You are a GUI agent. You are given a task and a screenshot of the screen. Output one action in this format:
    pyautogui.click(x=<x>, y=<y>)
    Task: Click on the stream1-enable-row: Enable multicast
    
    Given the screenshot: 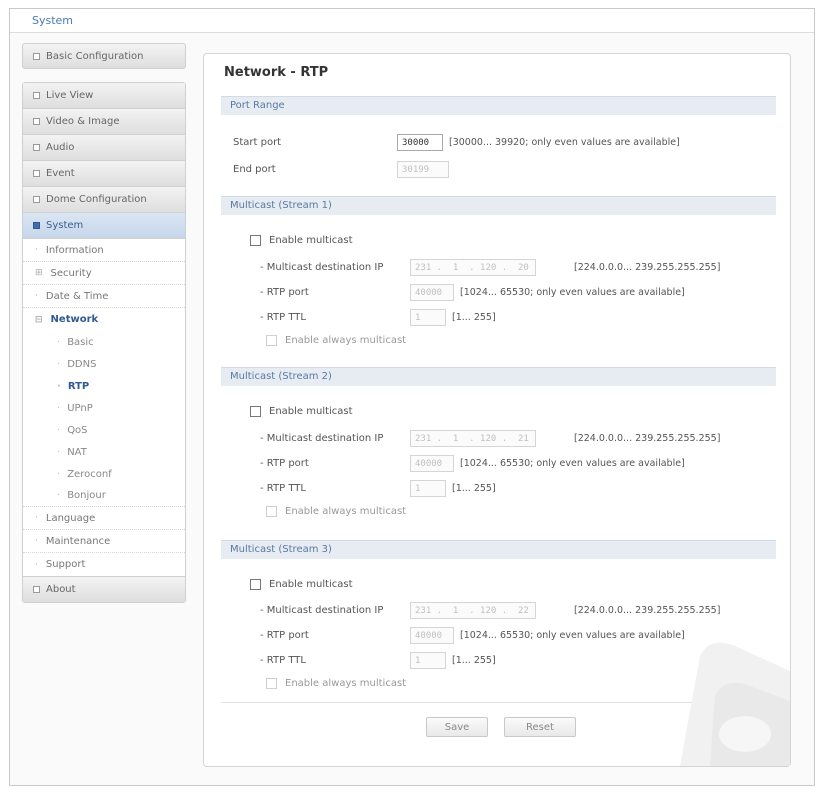 What is the action you would take?
    pyautogui.click(x=301, y=240)
    